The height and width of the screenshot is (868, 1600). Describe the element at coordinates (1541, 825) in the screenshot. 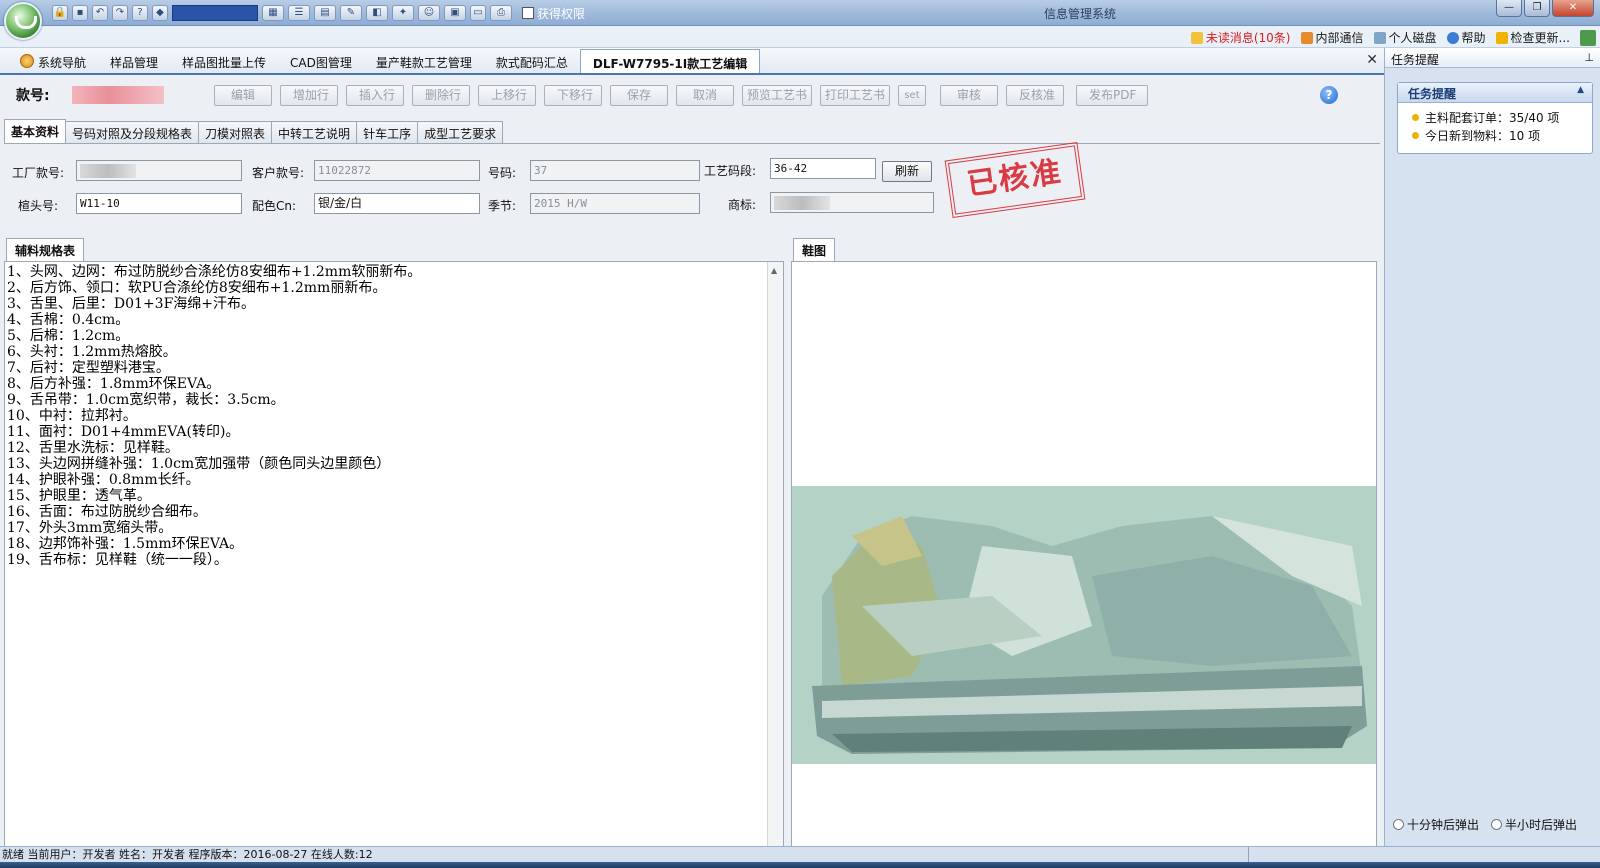

I see `radio-label: 半小时后弹出` at that location.